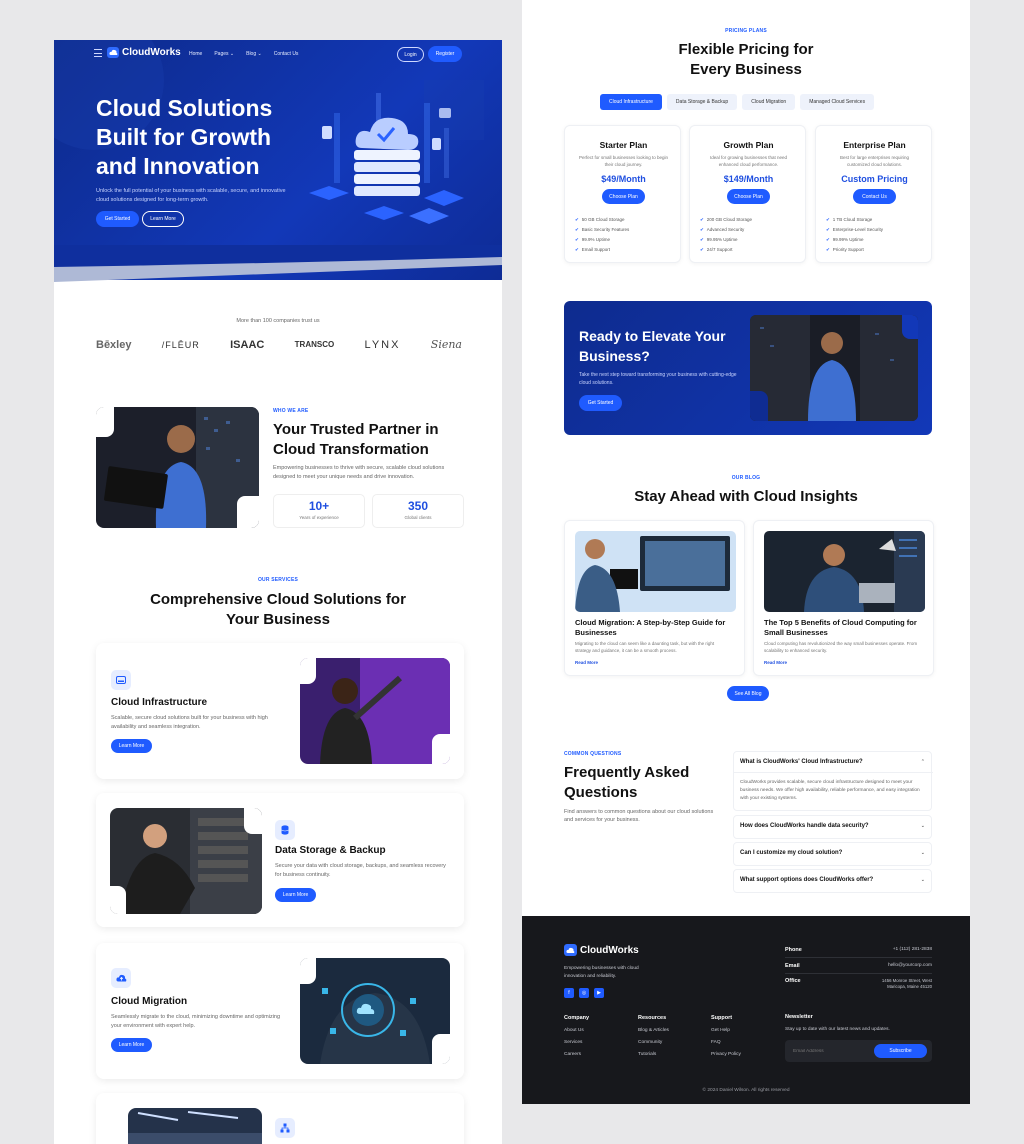 The height and width of the screenshot is (1144, 1024). Describe the element at coordinates (584, 993) in the screenshot. I see `instagram-icon: ◎` at that location.